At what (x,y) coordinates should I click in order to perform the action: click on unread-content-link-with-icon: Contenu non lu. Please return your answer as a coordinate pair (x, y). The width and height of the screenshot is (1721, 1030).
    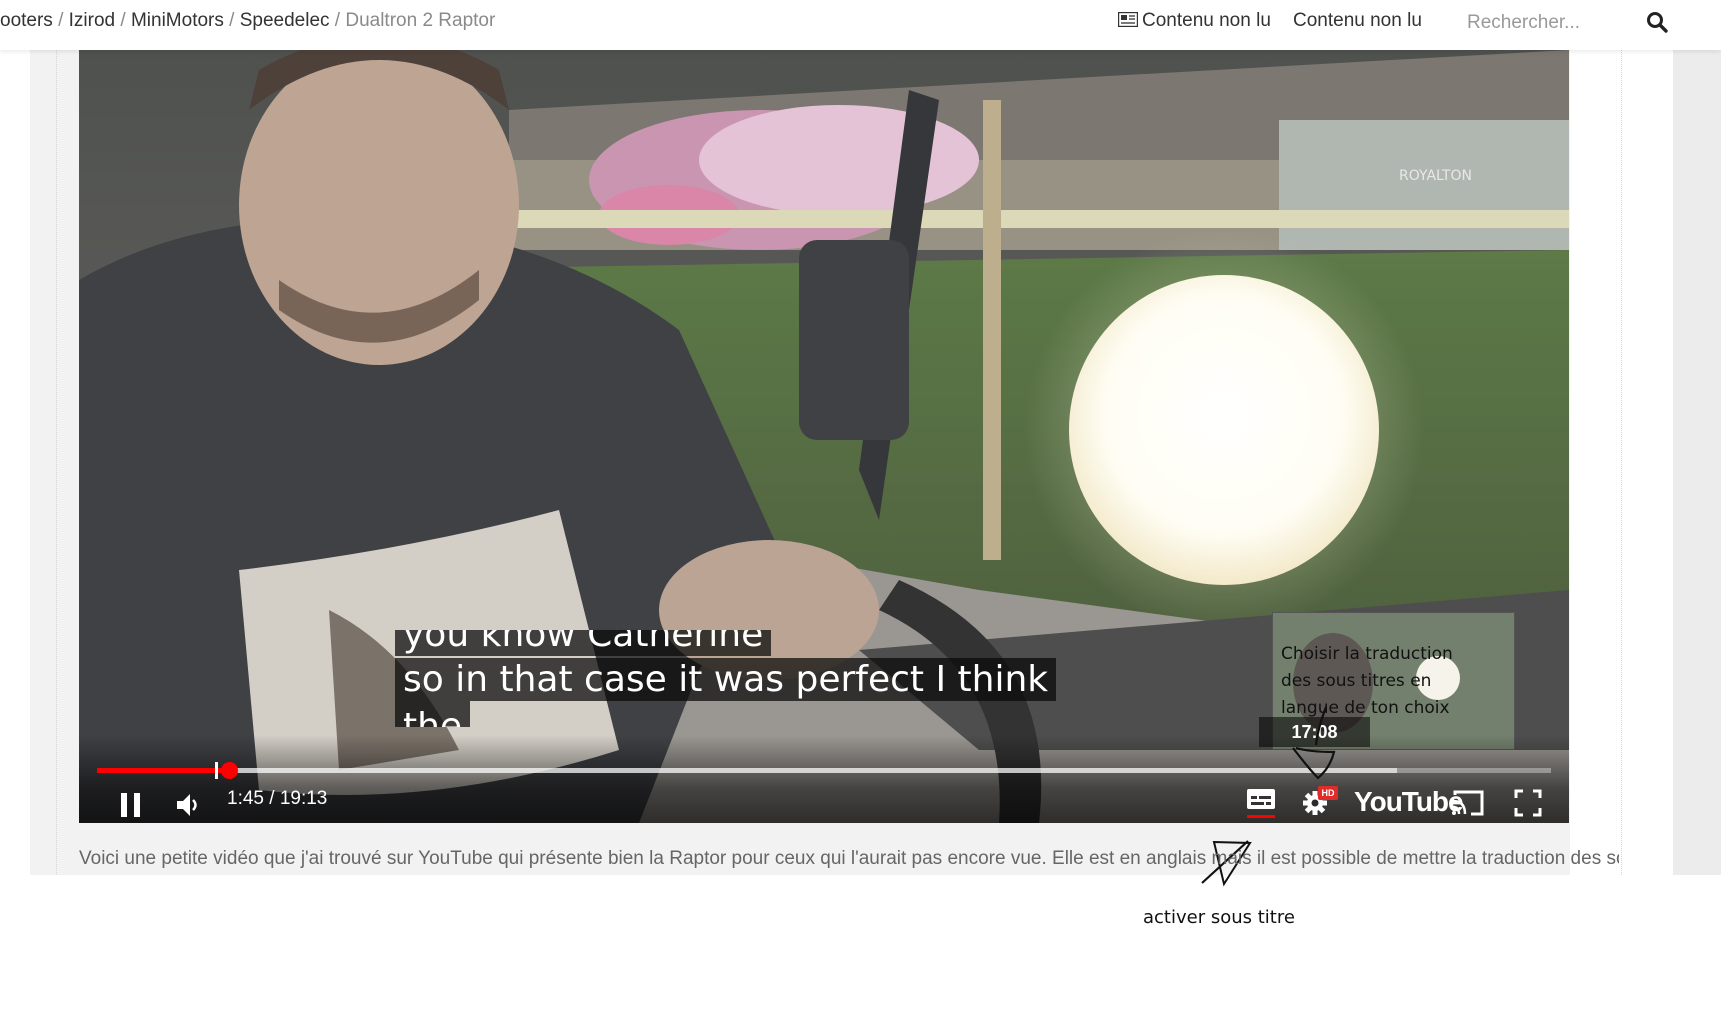
    Looking at the image, I should click on (1194, 21).